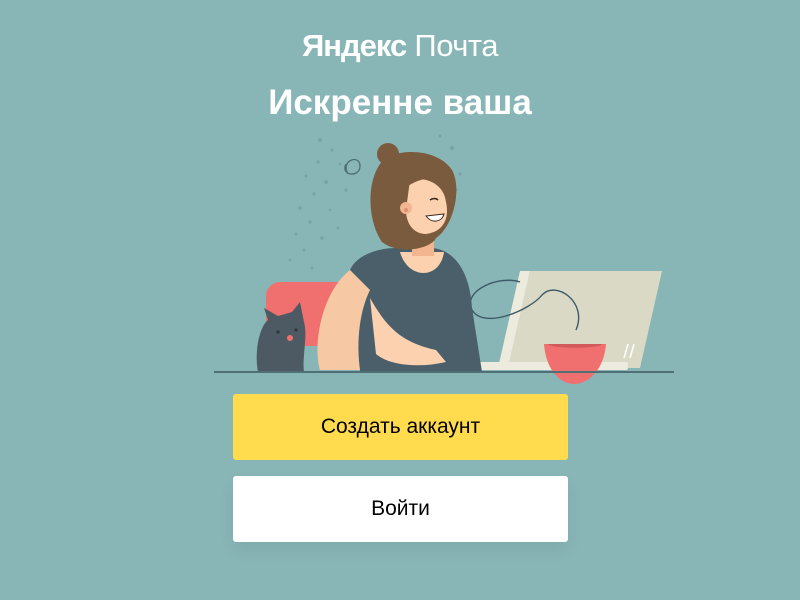  What do you see at coordinates (352, 166) in the screenshot?
I see `squiggle-decoration` at bounding box center [352, 166].